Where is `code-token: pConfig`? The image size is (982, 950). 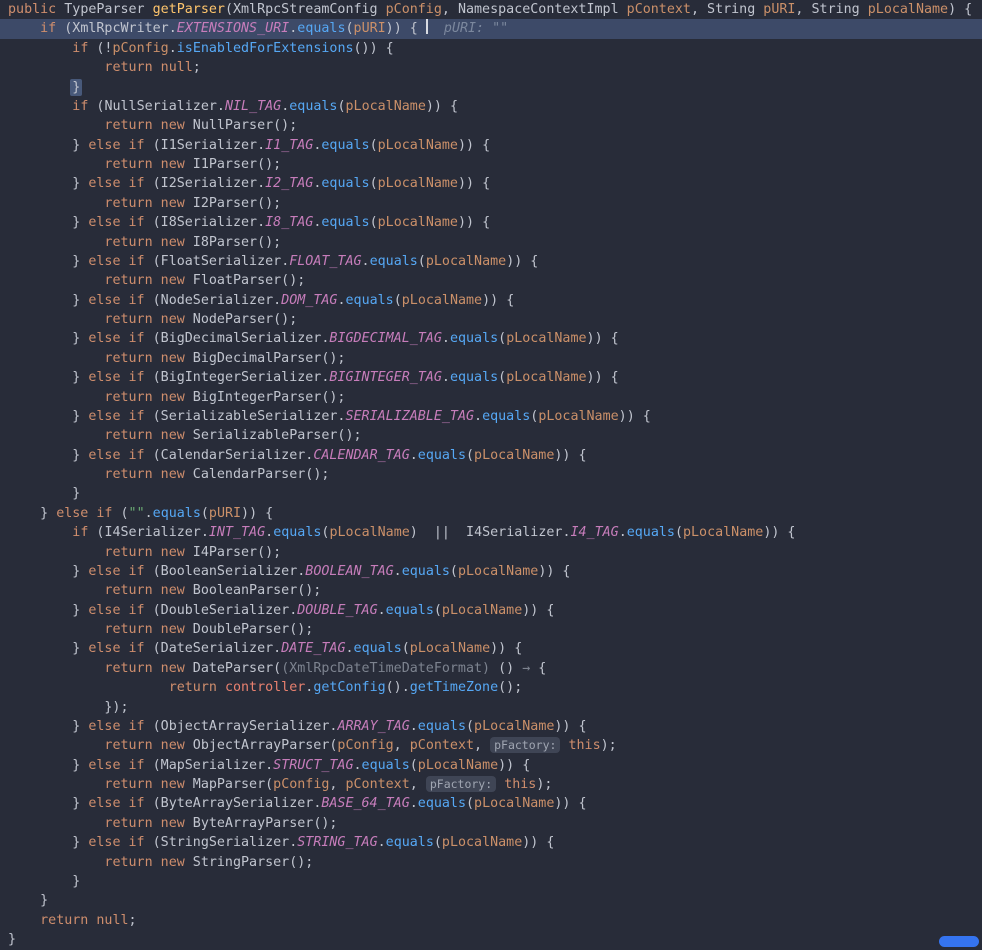
code-token: pConfig is located at coordinates (301, 784).